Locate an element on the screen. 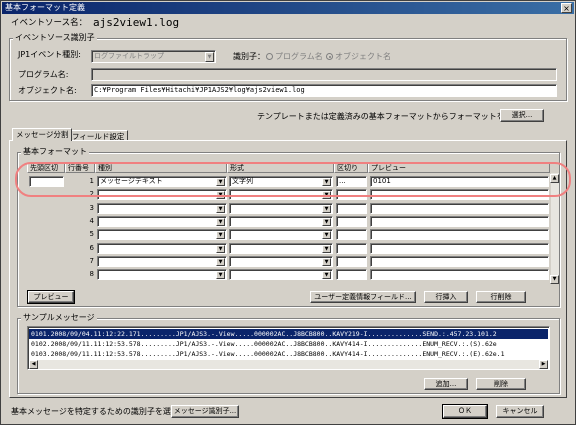  row-number: 3 is located at coordinates (91, 208).